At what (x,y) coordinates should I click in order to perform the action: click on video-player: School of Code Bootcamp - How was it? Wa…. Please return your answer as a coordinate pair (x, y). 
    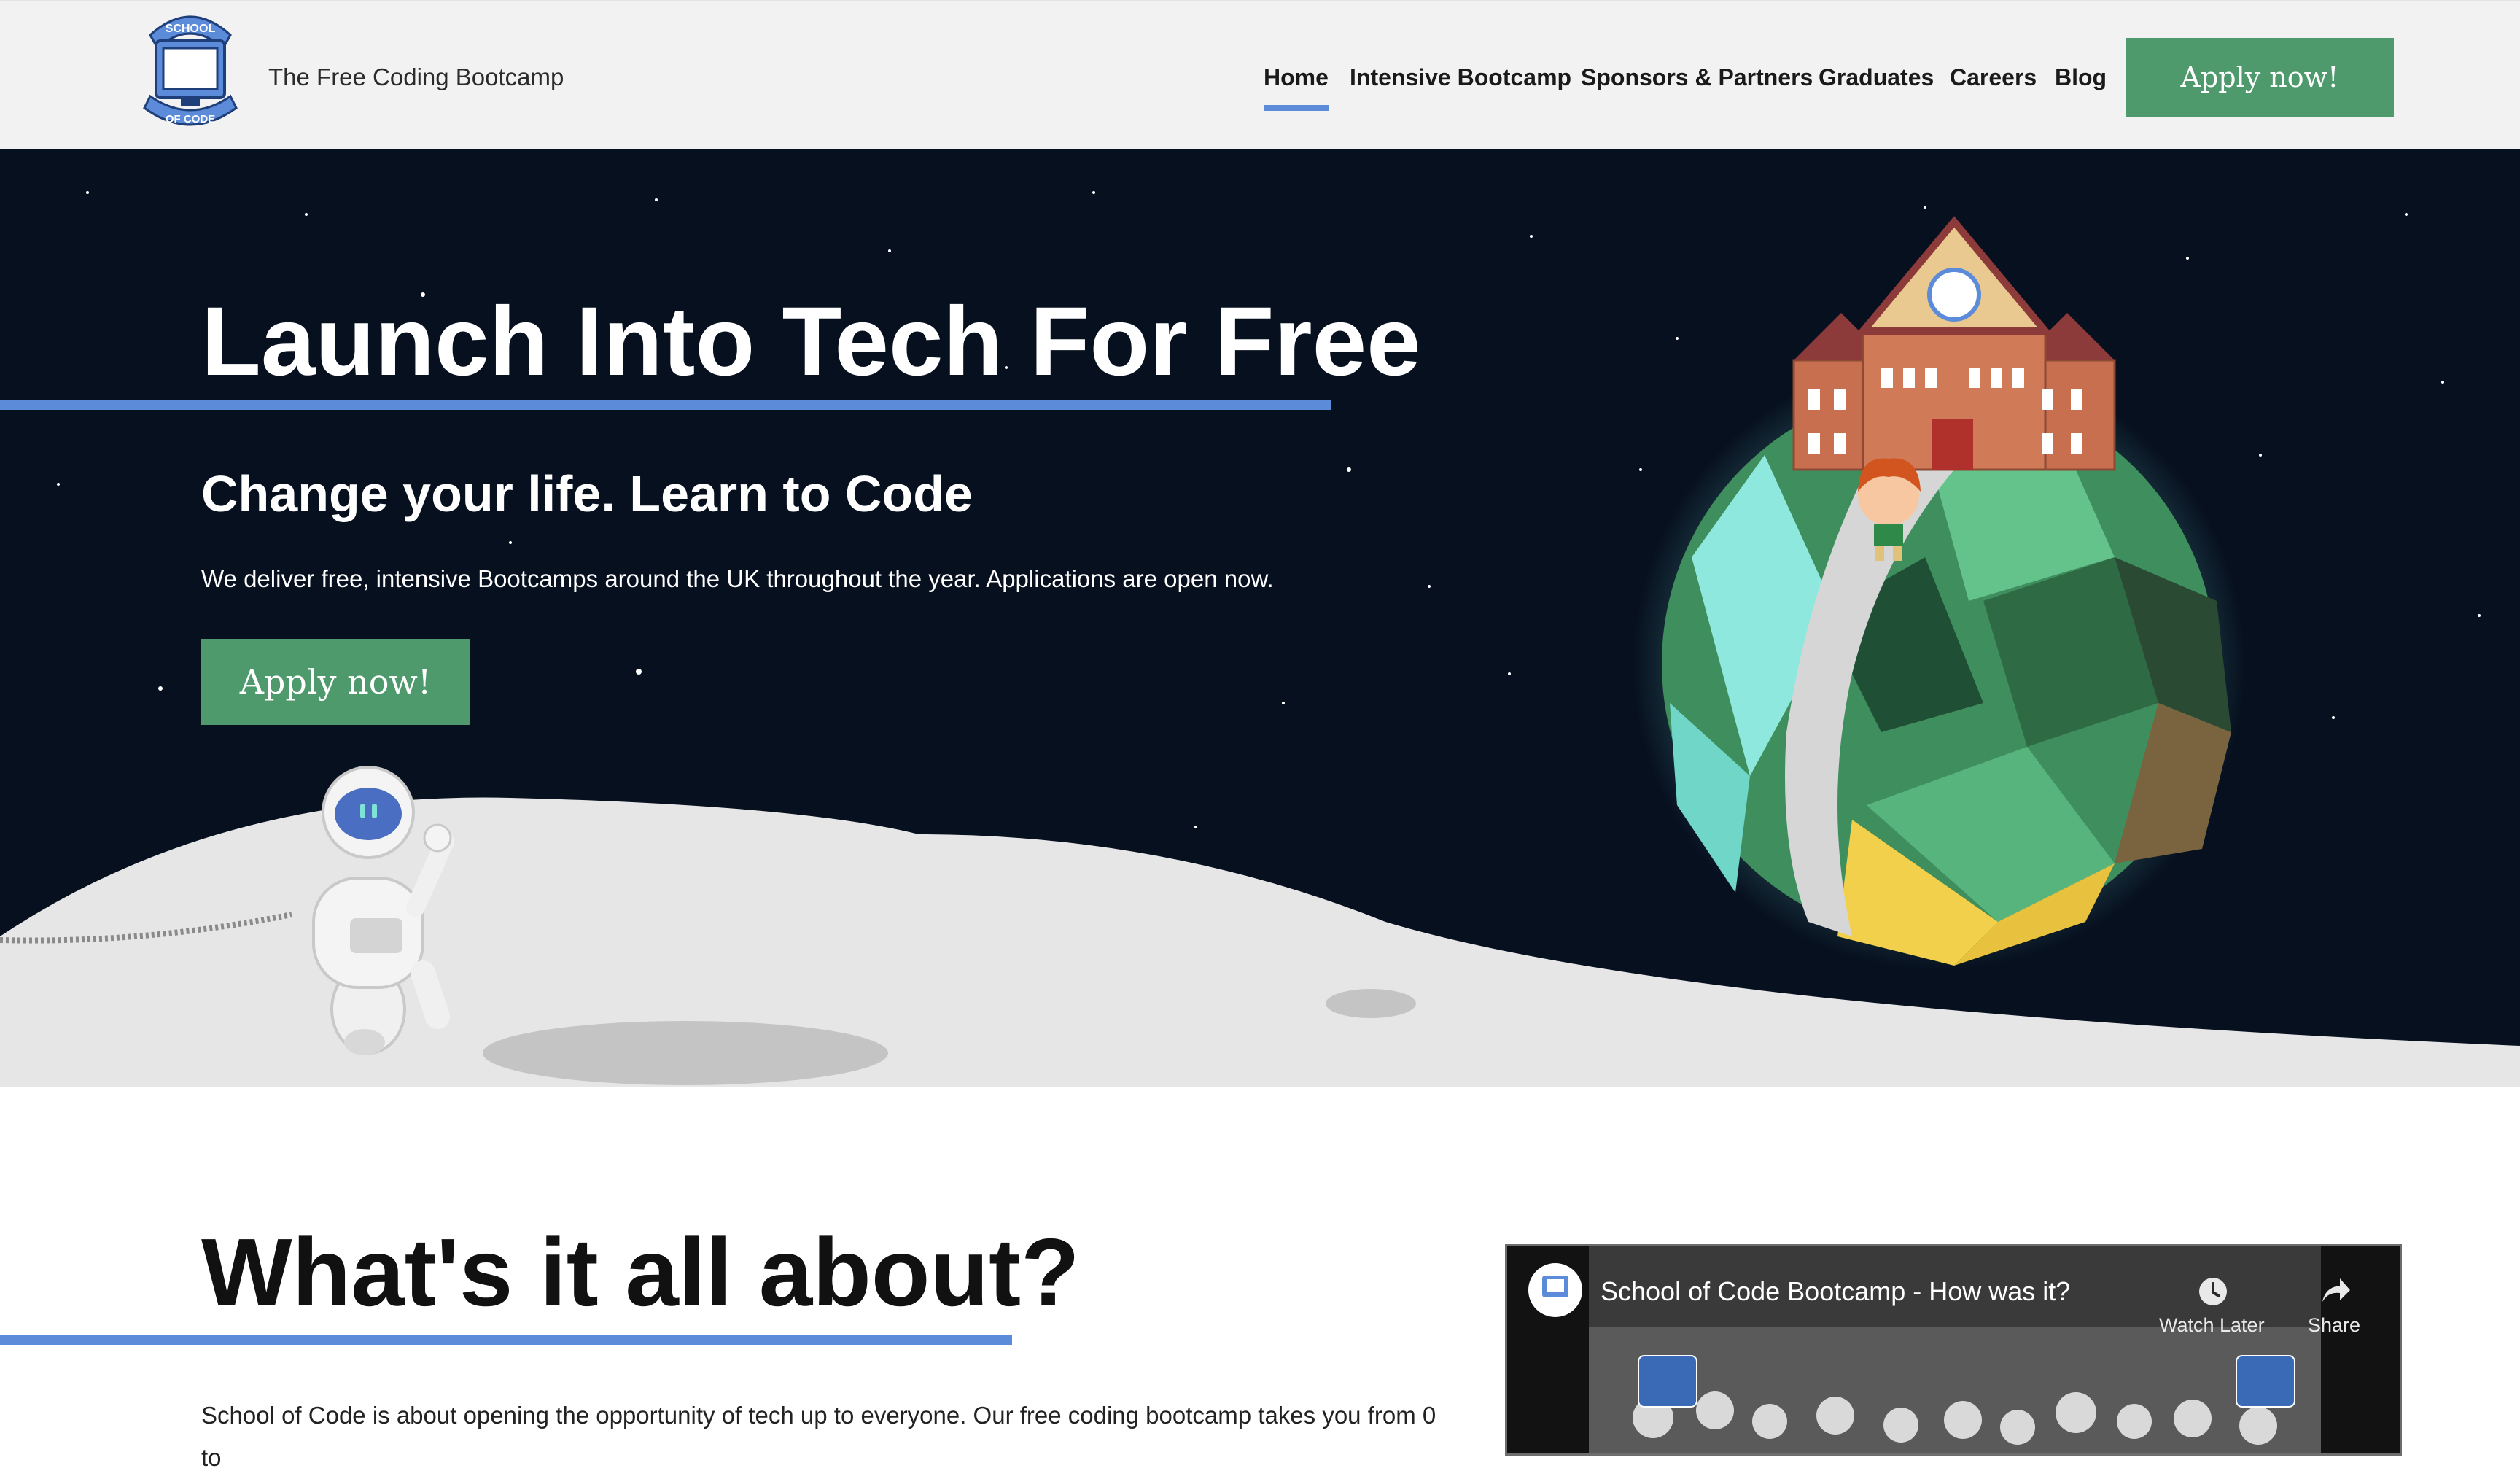
    Looking at the image, I should click on (1953, 1350).